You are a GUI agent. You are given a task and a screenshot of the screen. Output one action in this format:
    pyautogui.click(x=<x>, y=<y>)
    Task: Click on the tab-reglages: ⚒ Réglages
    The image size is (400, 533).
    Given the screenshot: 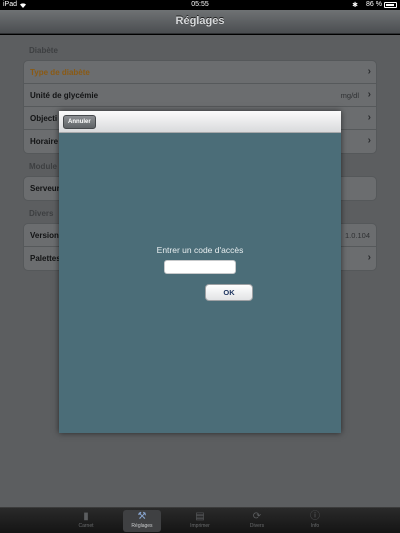 What is the action you would take?
    pyautogui.click(x=142, y=521)
    